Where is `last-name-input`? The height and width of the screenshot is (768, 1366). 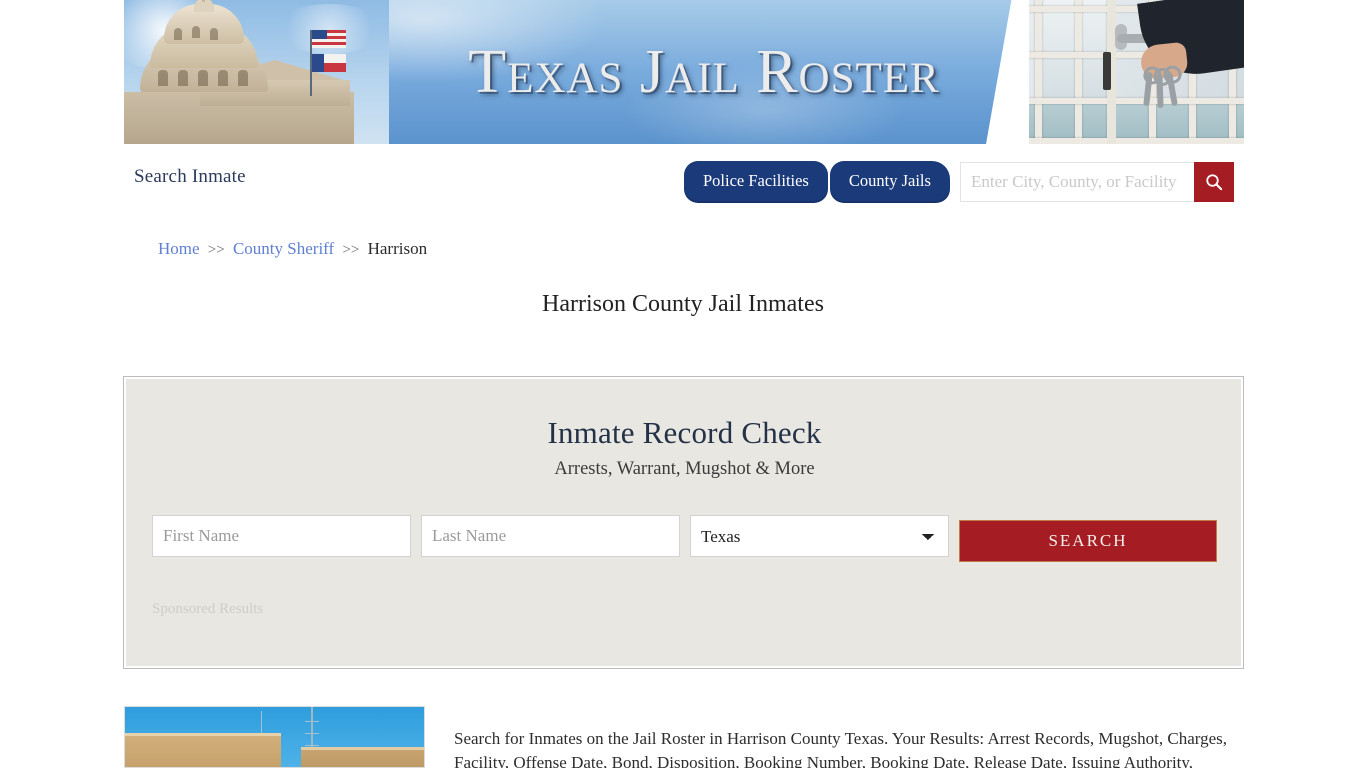 last-name-input is located at coordinates (550, 536).